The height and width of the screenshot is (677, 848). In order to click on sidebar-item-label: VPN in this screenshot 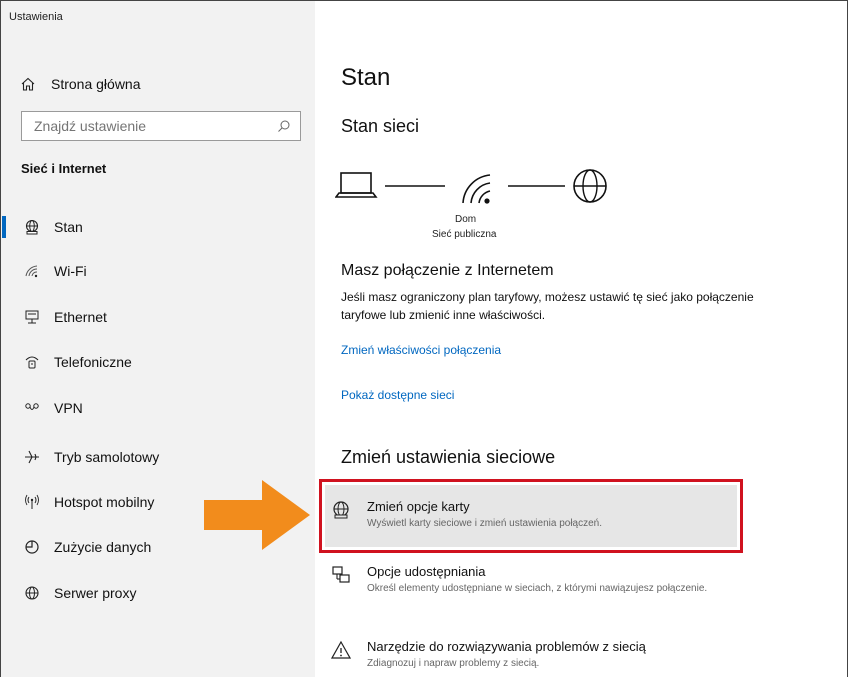, I will do `click(68, 408)`.